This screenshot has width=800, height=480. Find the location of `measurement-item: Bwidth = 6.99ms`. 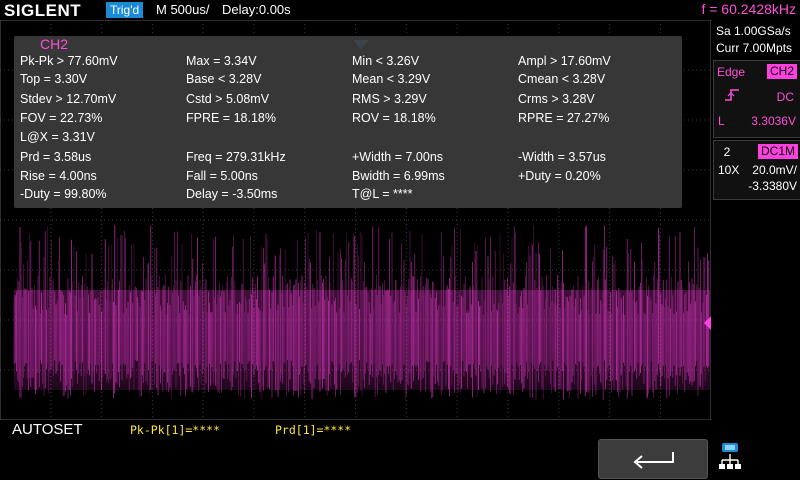

measurement-item: Bwidth = 6.99ms is located at coordinates (398, 176).